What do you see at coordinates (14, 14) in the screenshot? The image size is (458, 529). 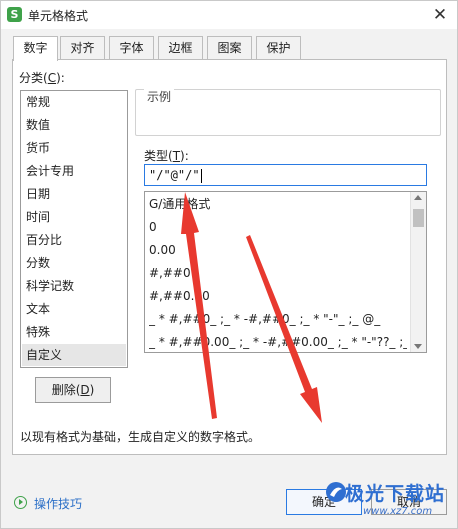 I see `wps-spreadsheet-icon: S` at bounding box center [14, 14].